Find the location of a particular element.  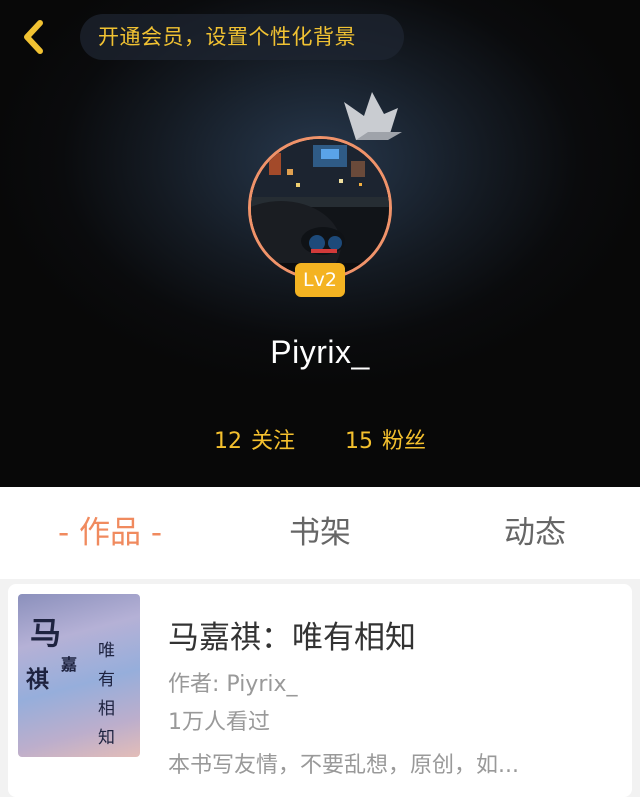

username: Piyrix_ is located at coordinates (320, 352).